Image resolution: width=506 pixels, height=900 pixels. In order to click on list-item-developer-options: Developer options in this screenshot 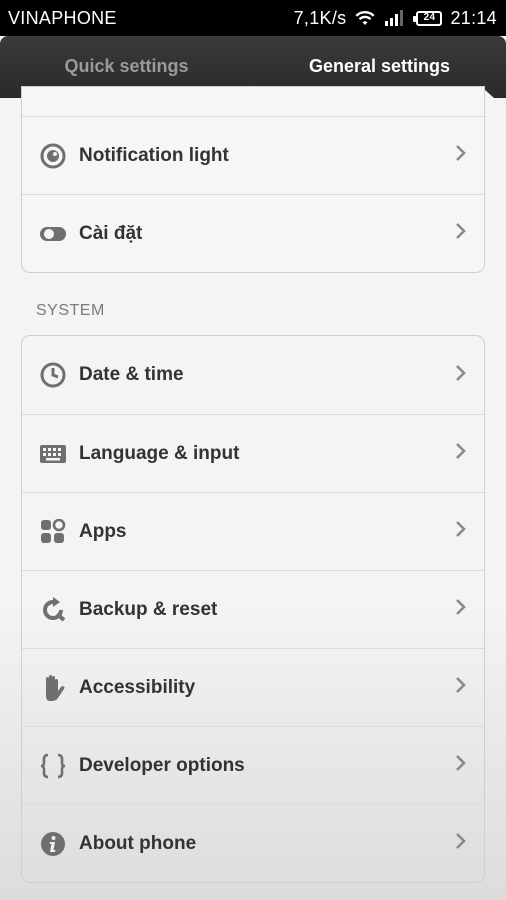, I will do `click(253, 765)`.